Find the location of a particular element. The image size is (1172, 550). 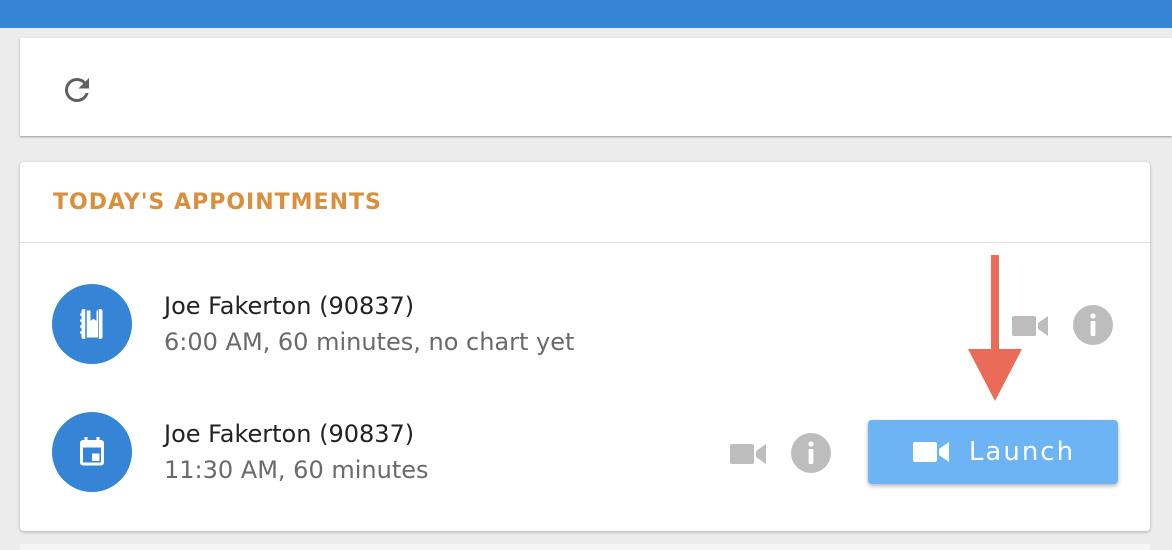

divider is located at coordinates (585, 242).